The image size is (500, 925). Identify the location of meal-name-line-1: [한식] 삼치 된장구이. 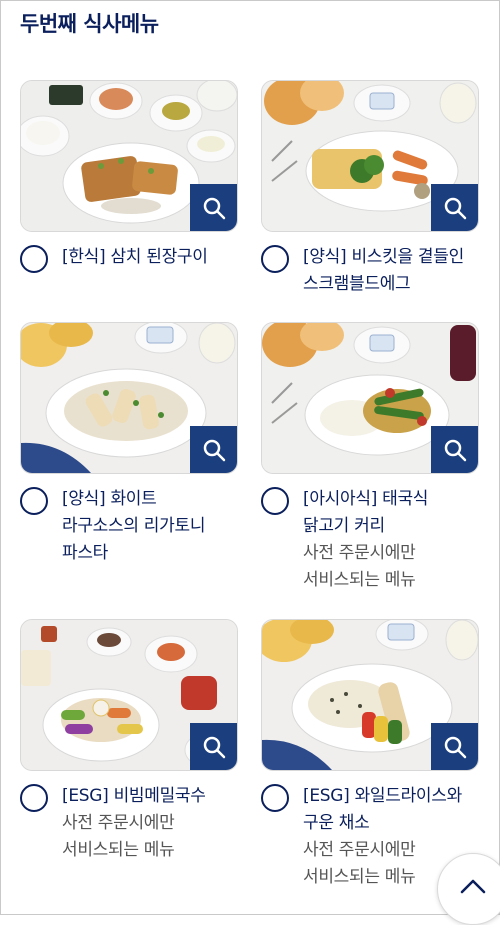
(135, 257).